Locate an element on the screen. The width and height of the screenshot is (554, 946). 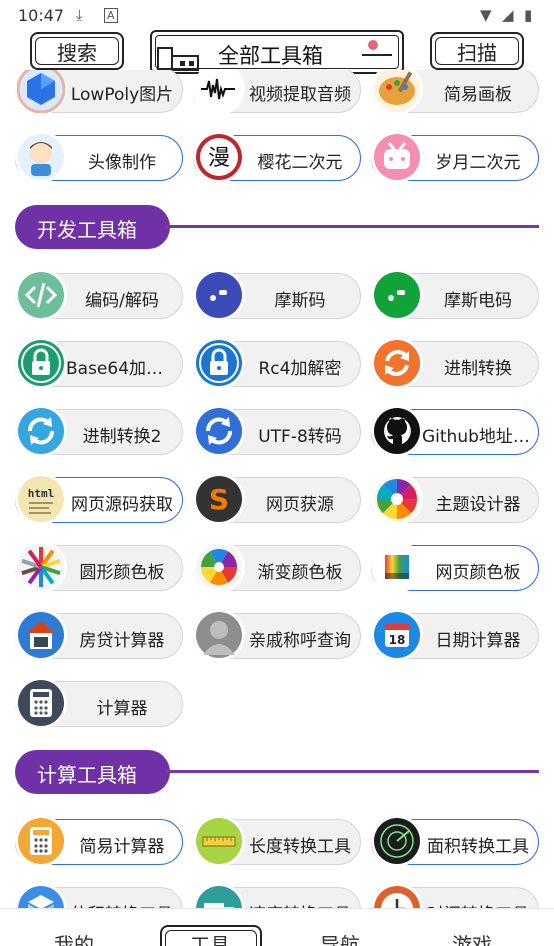
tool-label: 摩斯电码 is located at coordinates (478, 301).